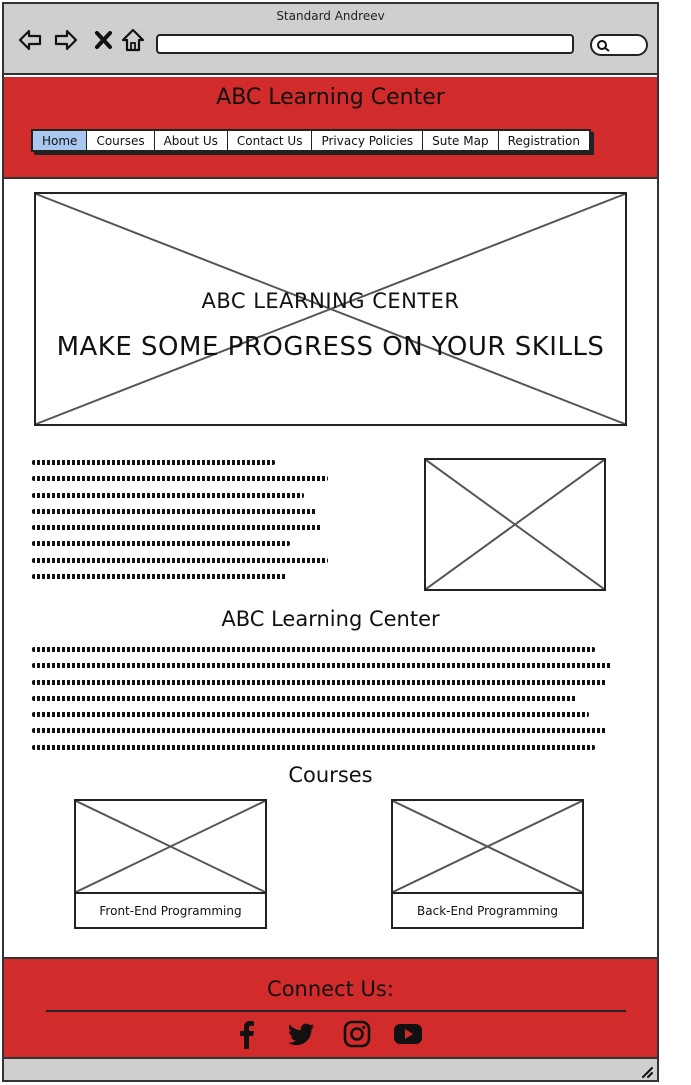  I want to click on menu-item-home: Home, so click(60, 140).